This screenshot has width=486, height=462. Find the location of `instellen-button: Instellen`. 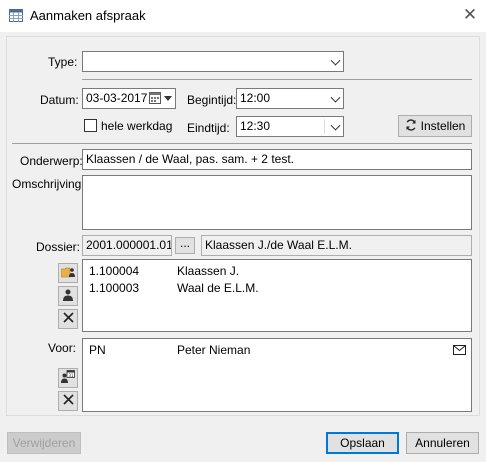

instellen-button: Instellen is located at coordinates (435, 126).